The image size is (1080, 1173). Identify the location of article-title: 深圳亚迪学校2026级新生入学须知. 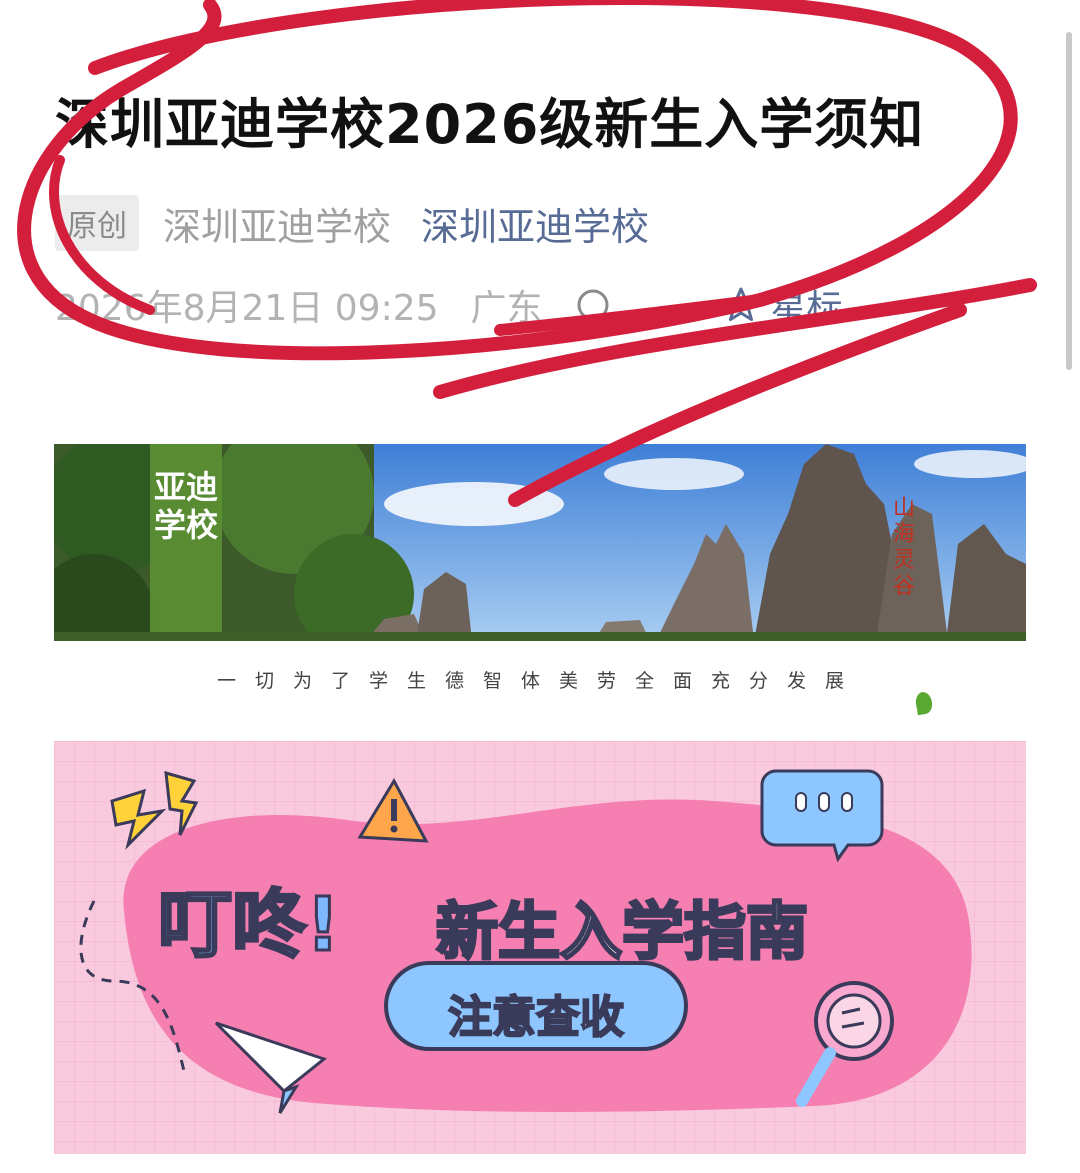
(490, 124).